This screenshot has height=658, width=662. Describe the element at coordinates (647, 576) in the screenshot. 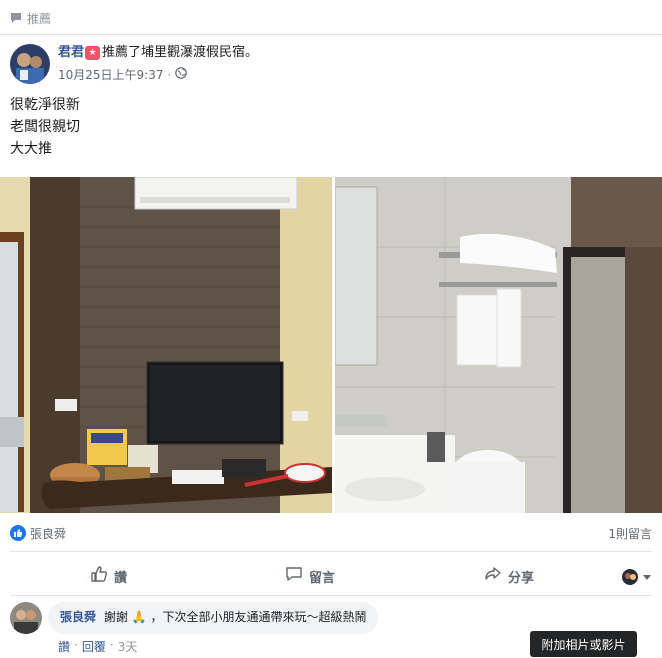

I see `caret-down-icon` at that location.